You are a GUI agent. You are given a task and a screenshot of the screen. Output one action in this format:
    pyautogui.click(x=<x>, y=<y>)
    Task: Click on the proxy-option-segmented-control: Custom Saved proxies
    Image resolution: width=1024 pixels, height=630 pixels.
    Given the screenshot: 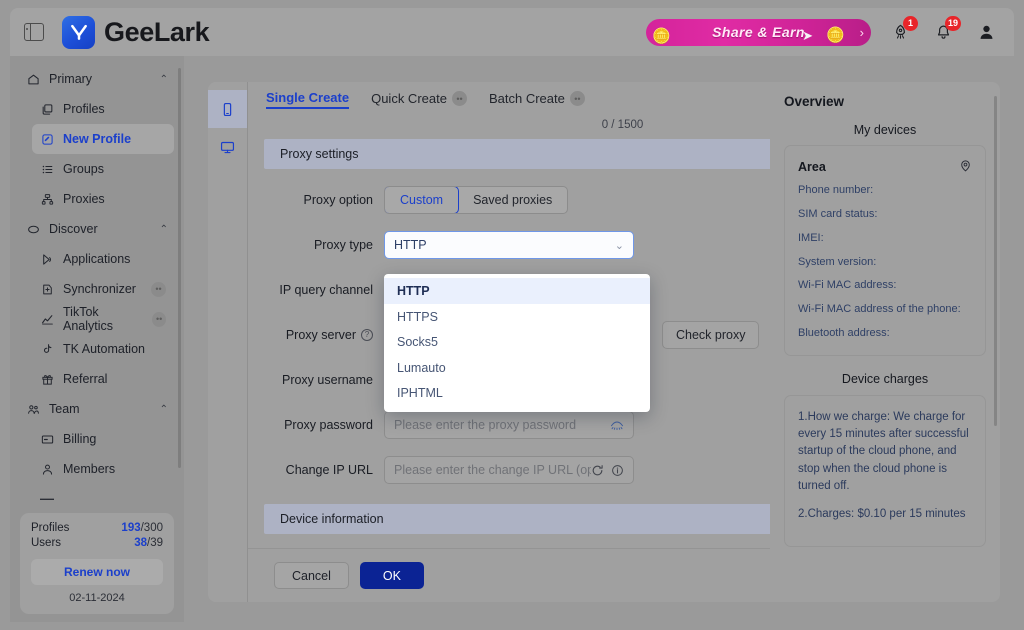 What is the action you would take?
    pyautogui.click(x=476, y=200)
    